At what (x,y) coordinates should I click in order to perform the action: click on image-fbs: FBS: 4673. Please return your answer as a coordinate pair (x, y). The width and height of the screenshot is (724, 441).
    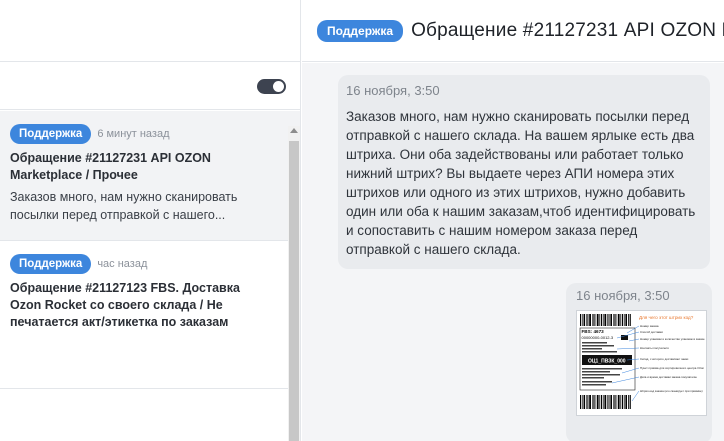
    Looking at the image, I should click on (593, 331).